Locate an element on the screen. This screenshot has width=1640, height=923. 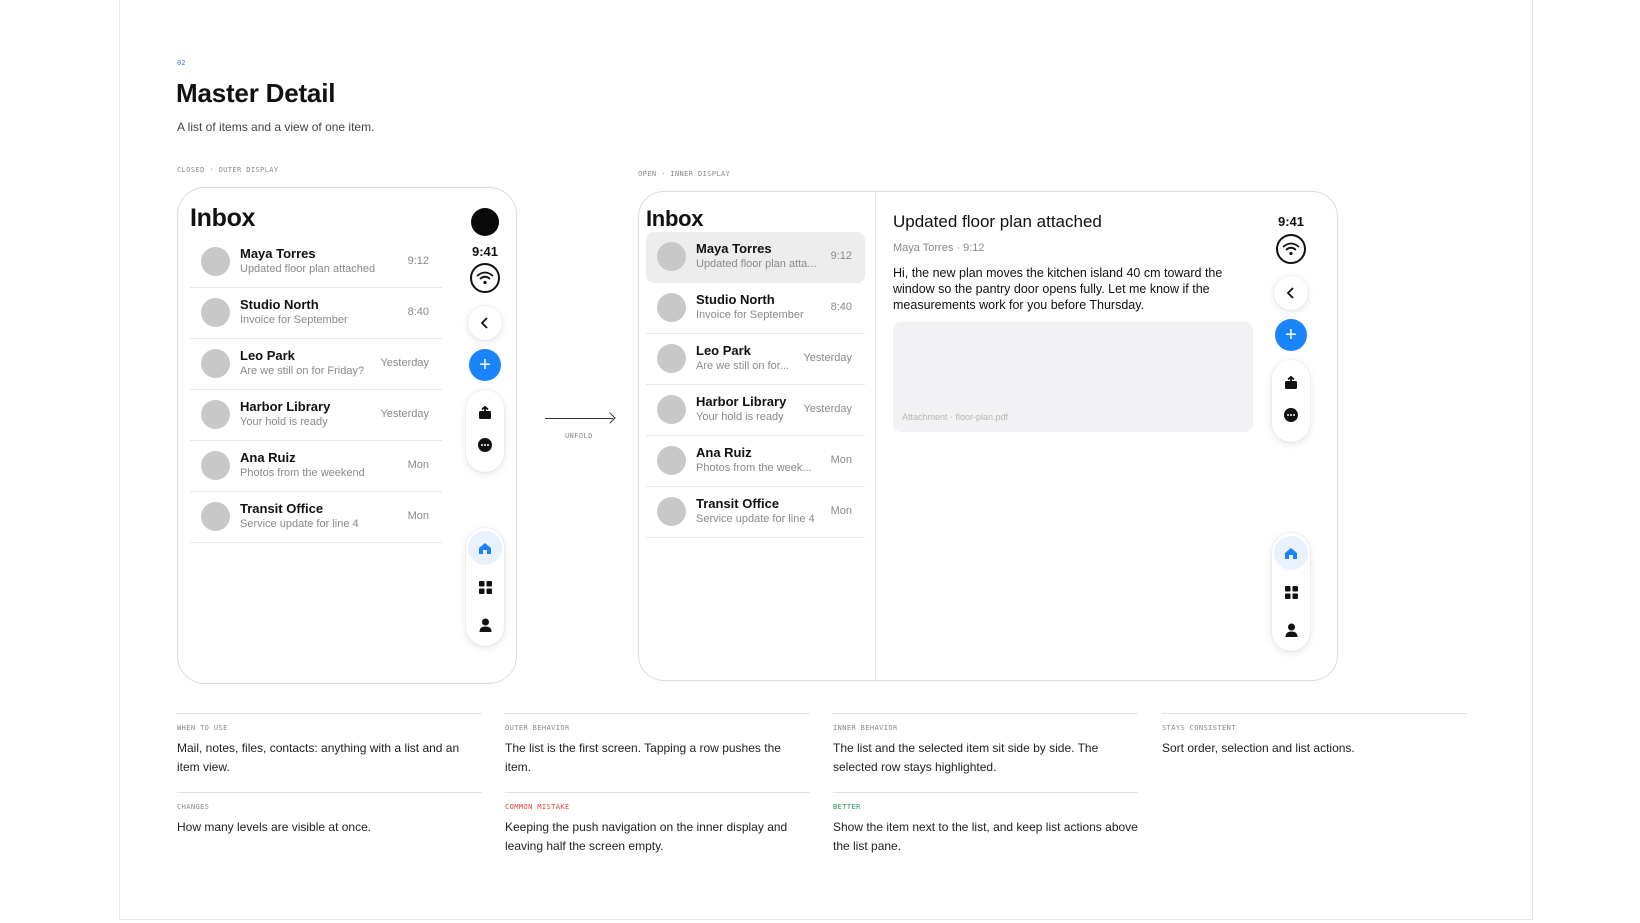
attachment-preview: Attachment · floor-plan.pdf is located at coordinates (1073, 377).